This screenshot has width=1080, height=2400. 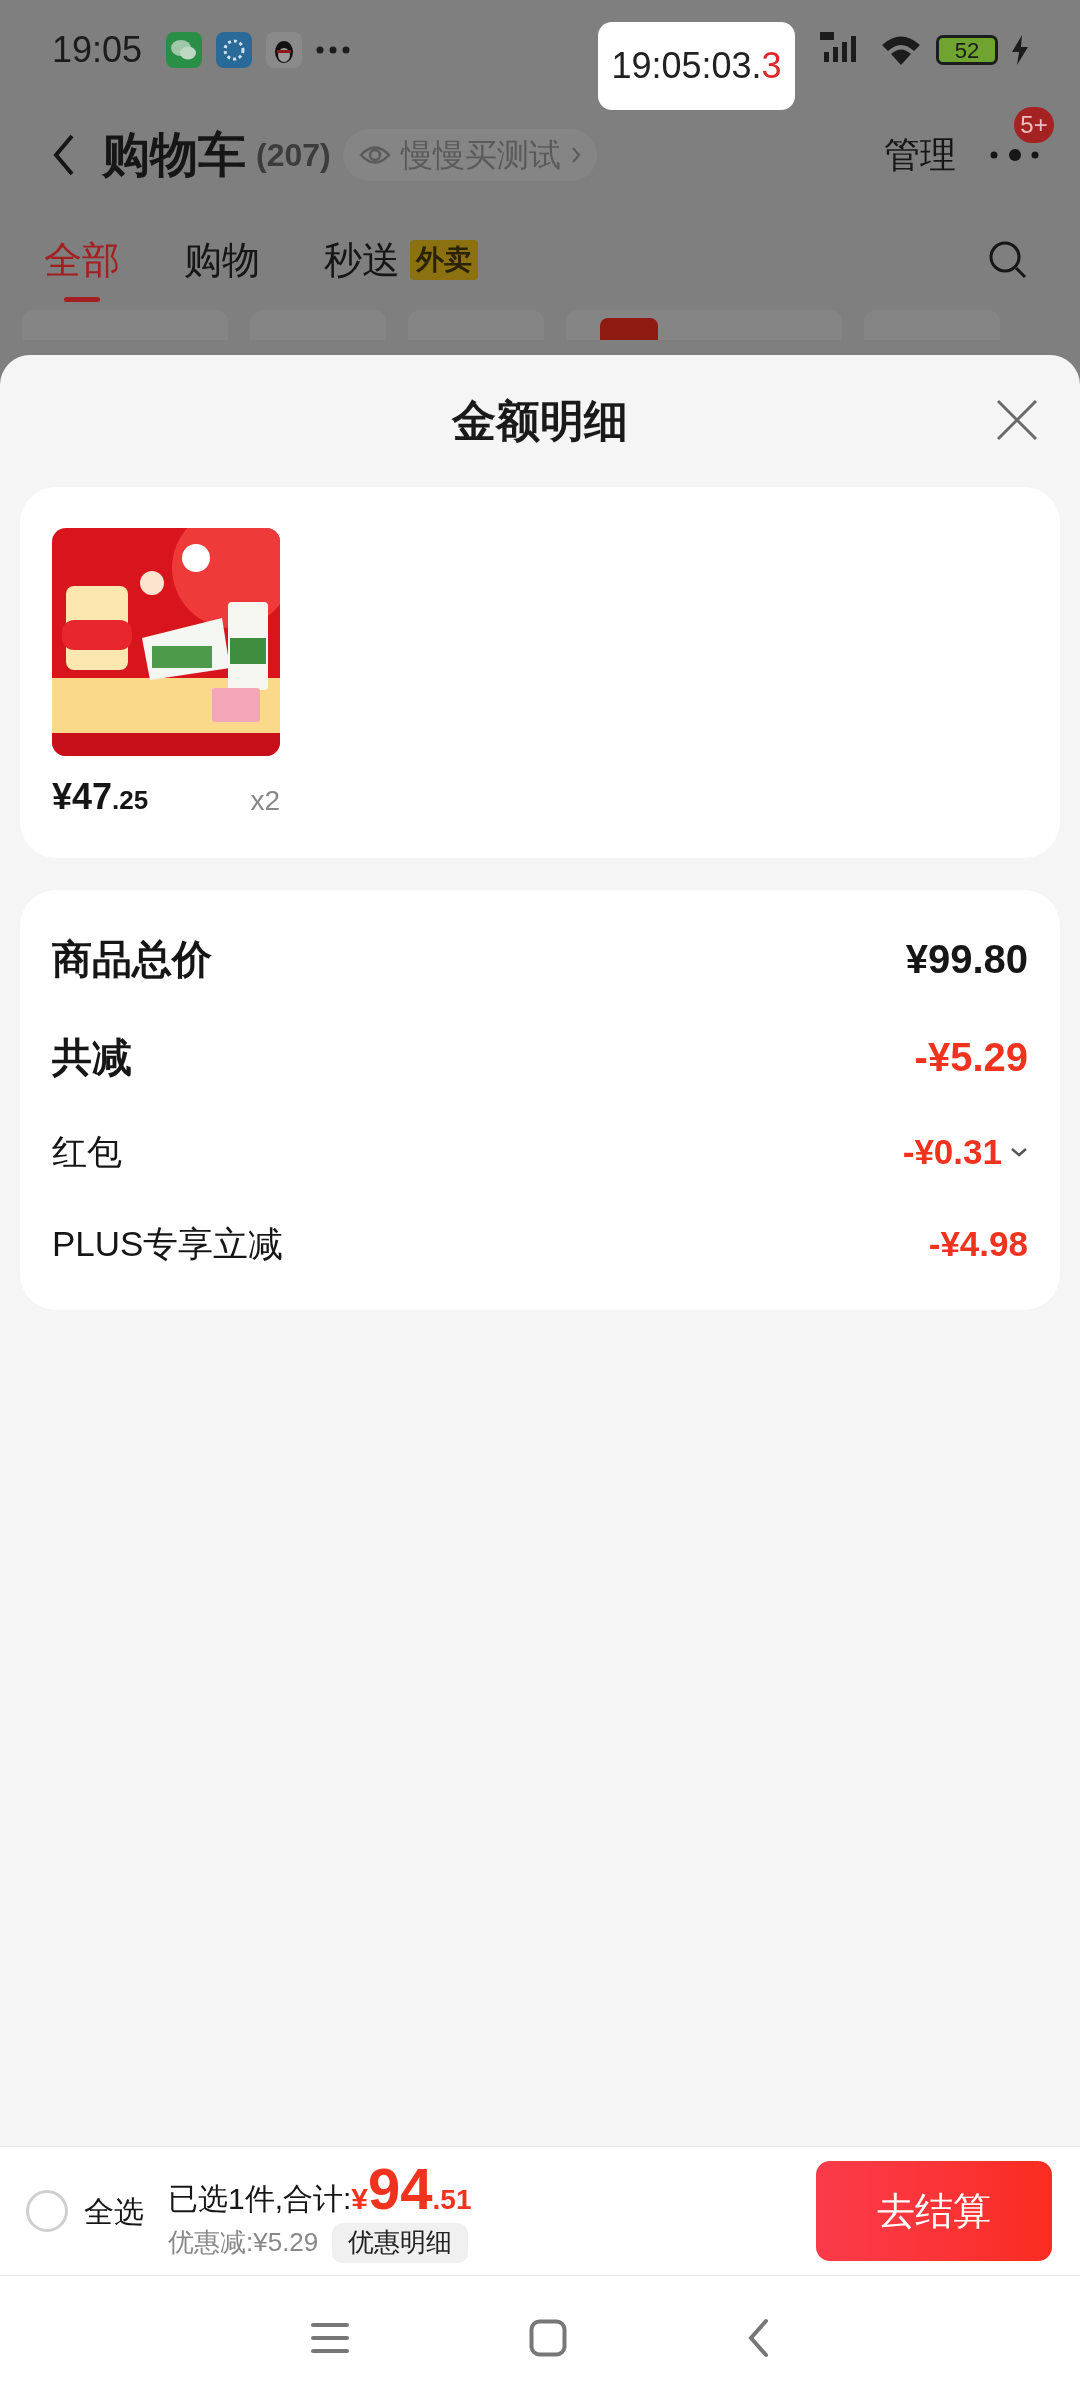 I want to click on discount-summary: 优惠减:¥5.29, so click(x=243, y=2242).